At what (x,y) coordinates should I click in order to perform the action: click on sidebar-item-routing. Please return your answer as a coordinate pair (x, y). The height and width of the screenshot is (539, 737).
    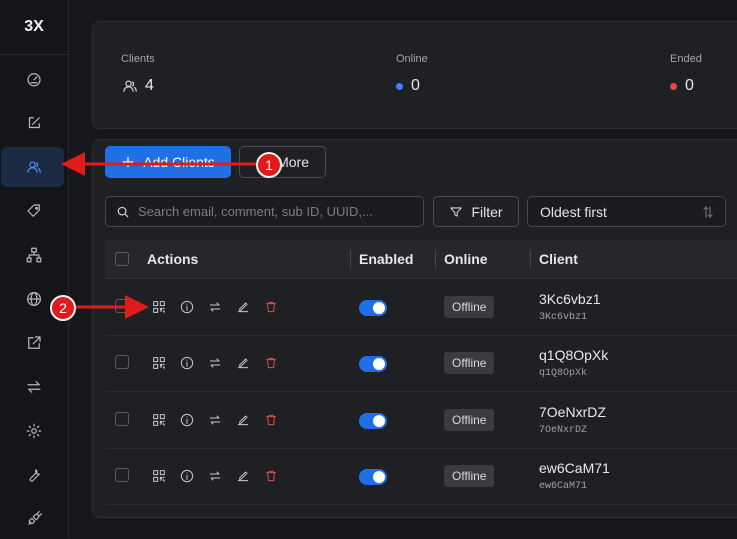
    Looking at the image, I should click on (34, 387).